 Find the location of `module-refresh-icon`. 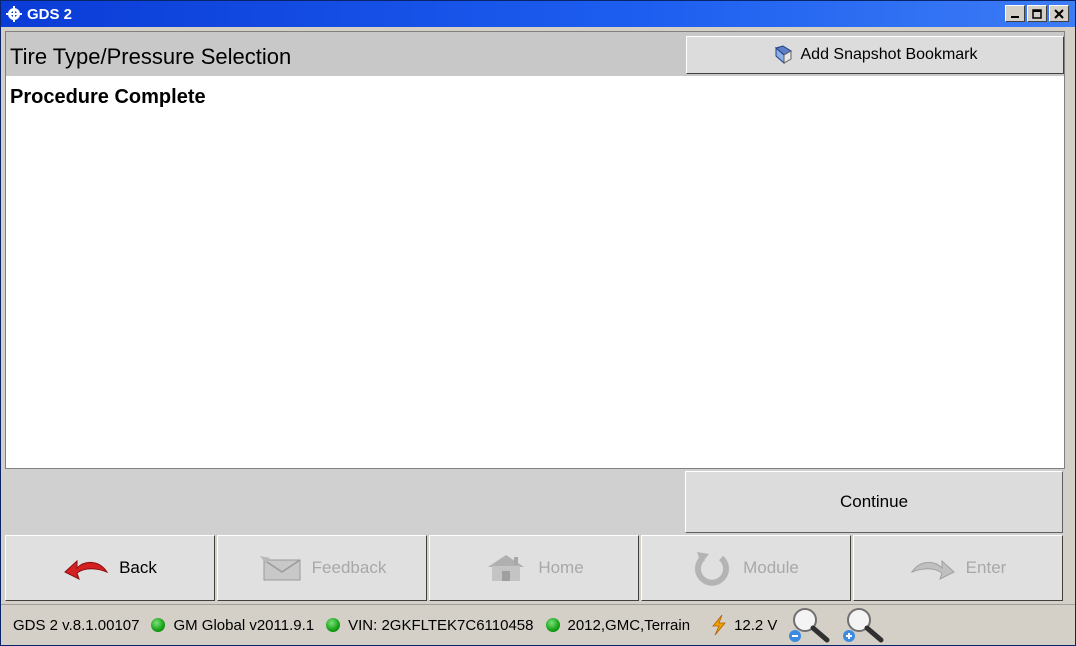

module-refresh-icon is located at coordinates (712, 569).